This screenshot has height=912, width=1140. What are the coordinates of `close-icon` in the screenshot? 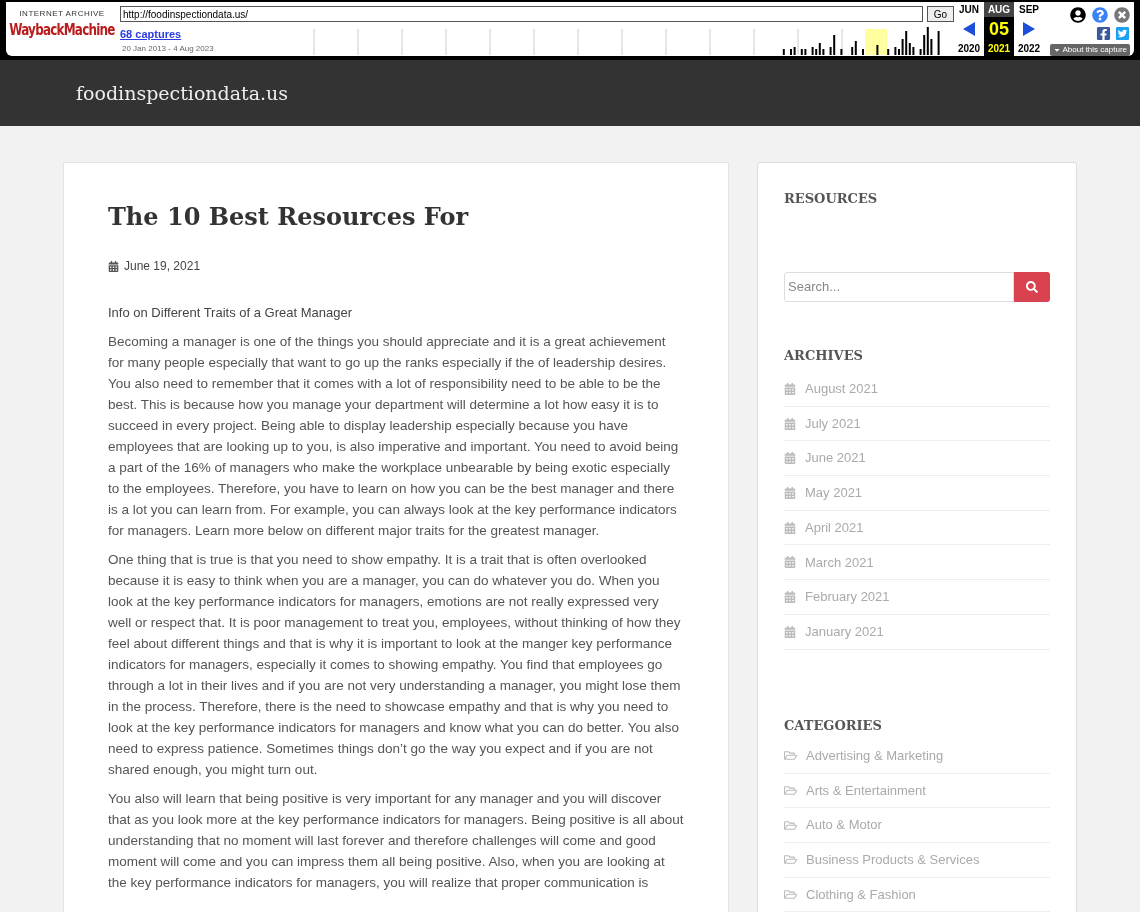 It's located at (1122, 15).